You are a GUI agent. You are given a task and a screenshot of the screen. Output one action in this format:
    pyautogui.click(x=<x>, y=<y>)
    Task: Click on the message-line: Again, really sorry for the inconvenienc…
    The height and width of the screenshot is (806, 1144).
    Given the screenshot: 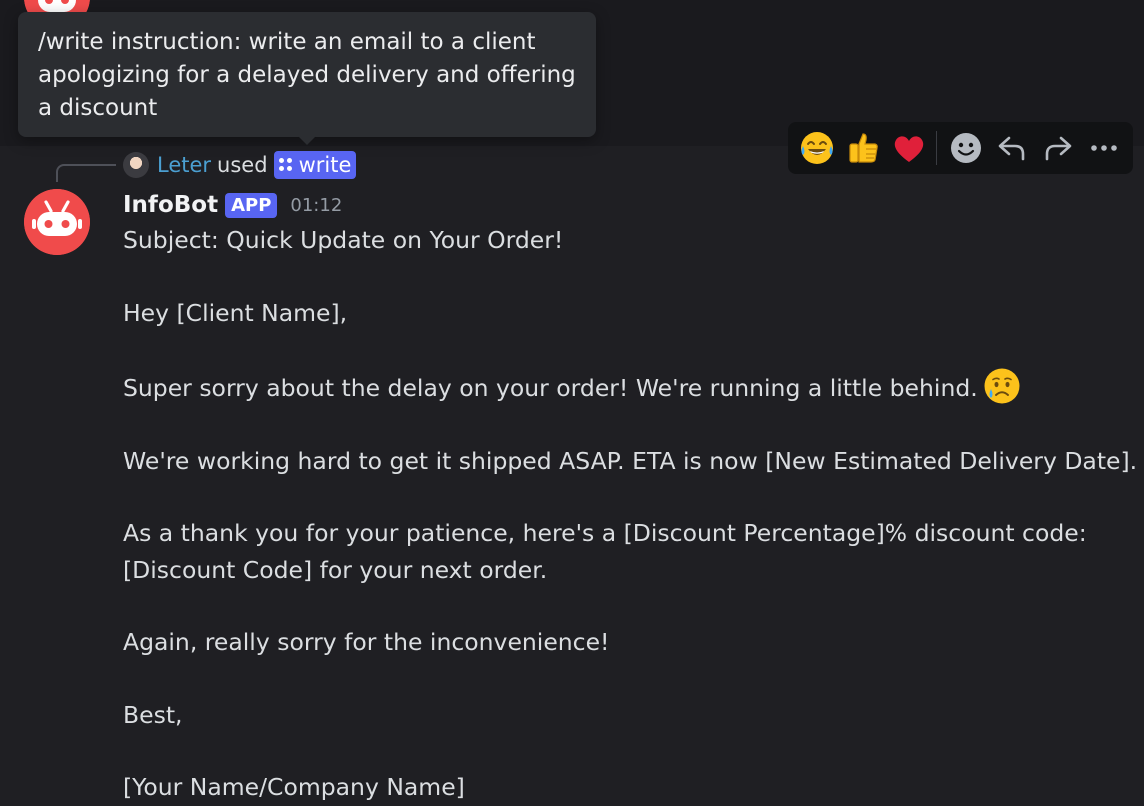 What is the action you would take?
    pyautogui.click(x=366, y=642)
    